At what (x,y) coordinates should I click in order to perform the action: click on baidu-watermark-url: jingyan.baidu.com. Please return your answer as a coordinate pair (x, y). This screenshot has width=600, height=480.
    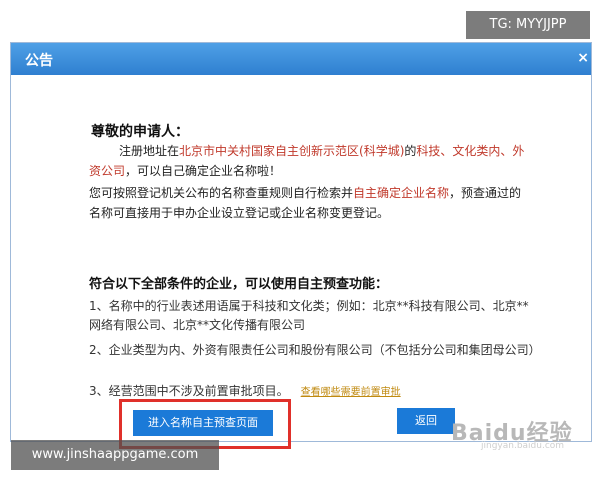
    Looking at the image, I should click on (523, 446).